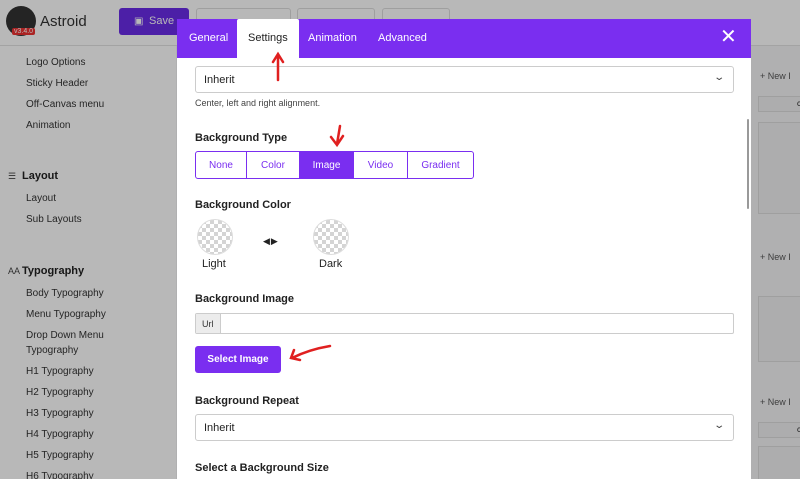  Describe the element at coordinates (219, 80) in the screenshot. I see `alignment-value: Inherit` at that location.